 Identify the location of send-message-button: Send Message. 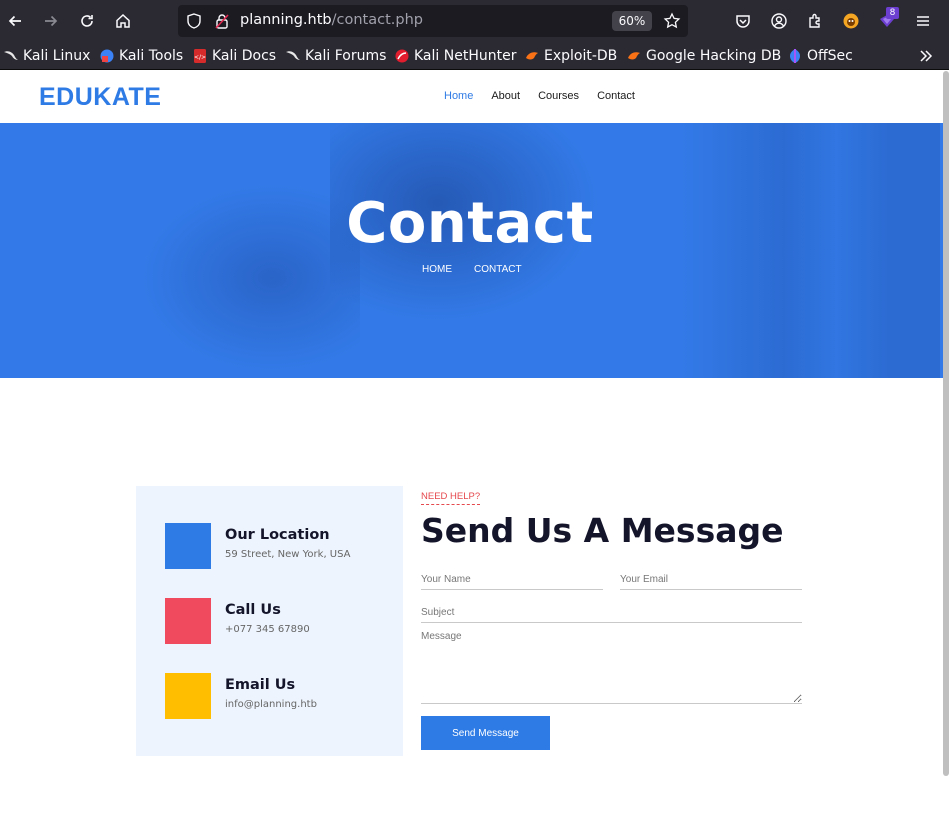
(485, 733).